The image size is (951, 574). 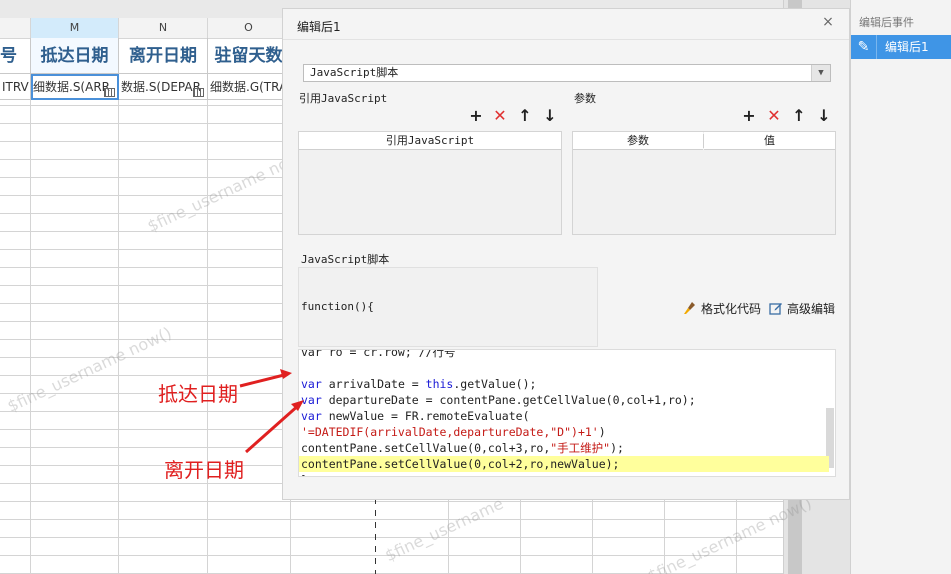 I want to click on event-item-edit-after: ✎ 编辑后1, so click(x=901, y=47).